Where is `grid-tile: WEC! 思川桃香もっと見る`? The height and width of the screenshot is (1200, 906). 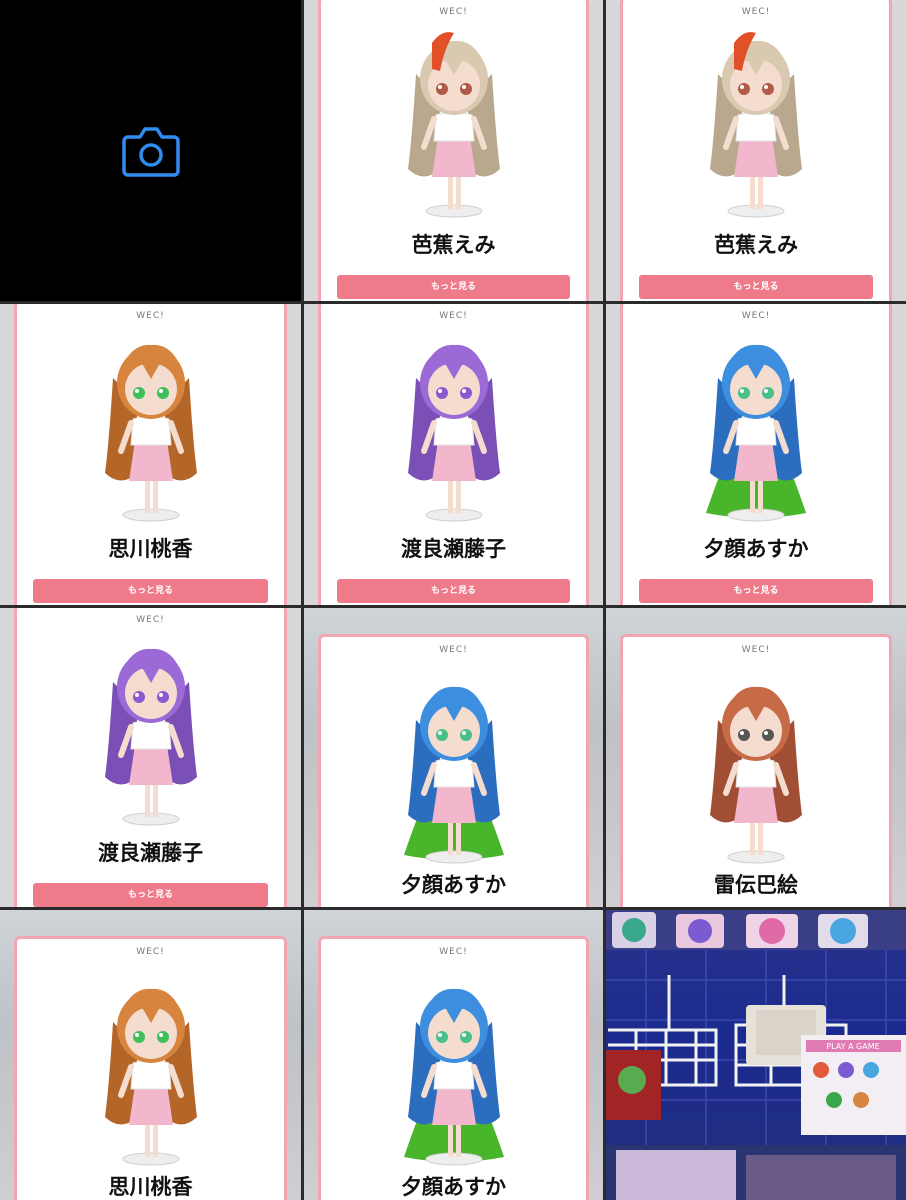
grid-tile: WEC! 思川桃香もっと見る is located at coordinates (150, 454).